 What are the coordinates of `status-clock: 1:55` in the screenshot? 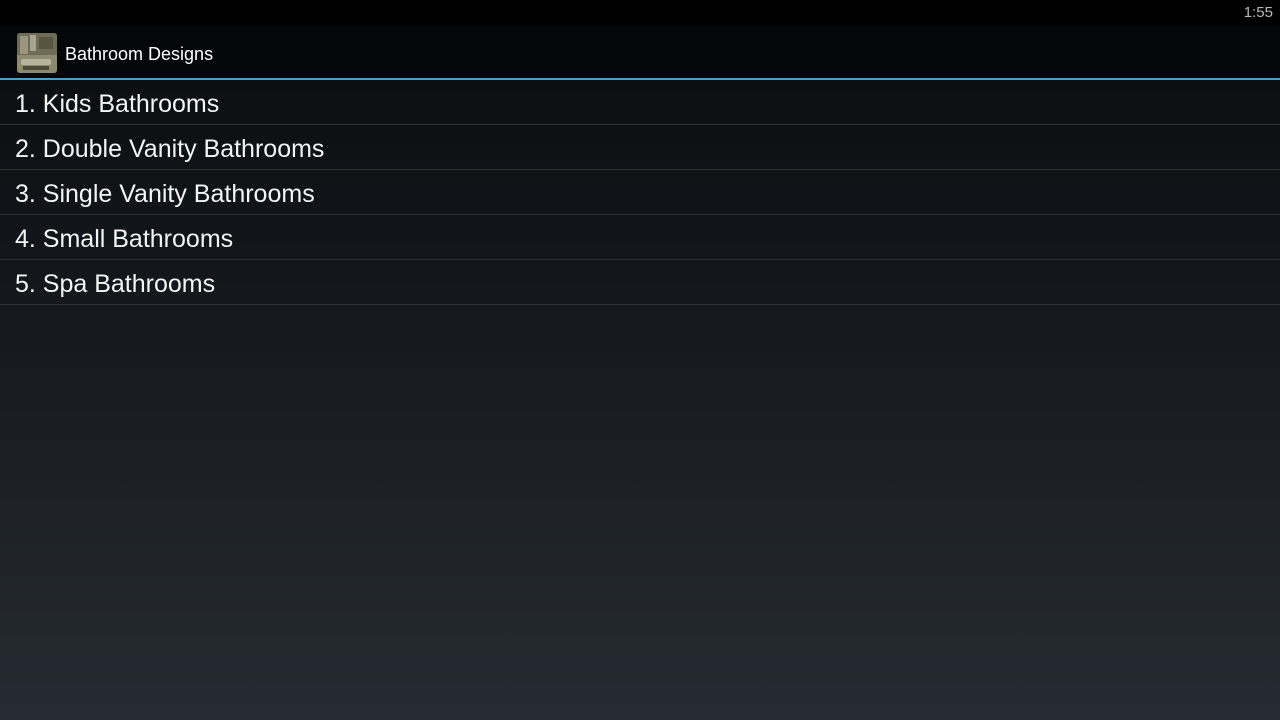 It's located at (1258, 12).